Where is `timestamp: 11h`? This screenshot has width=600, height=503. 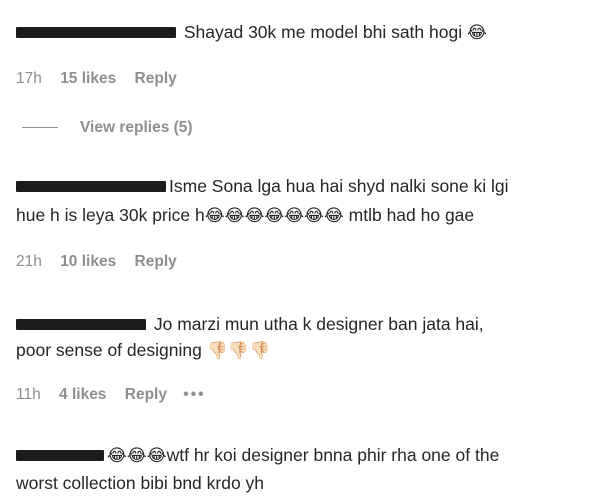
timestamp: 11h is located at coordinates (28, 394).